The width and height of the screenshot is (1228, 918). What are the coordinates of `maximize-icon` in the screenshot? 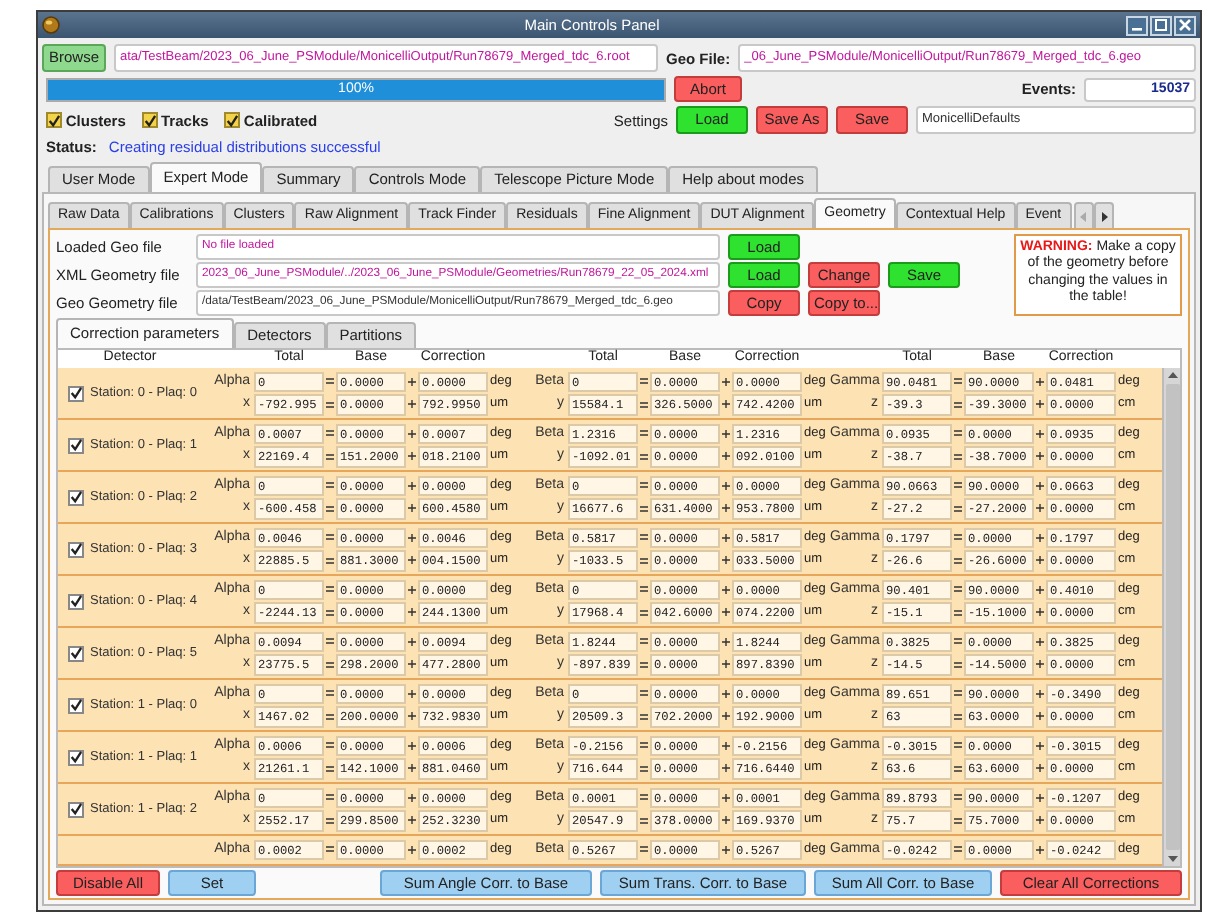 It's located at (1161, 25).